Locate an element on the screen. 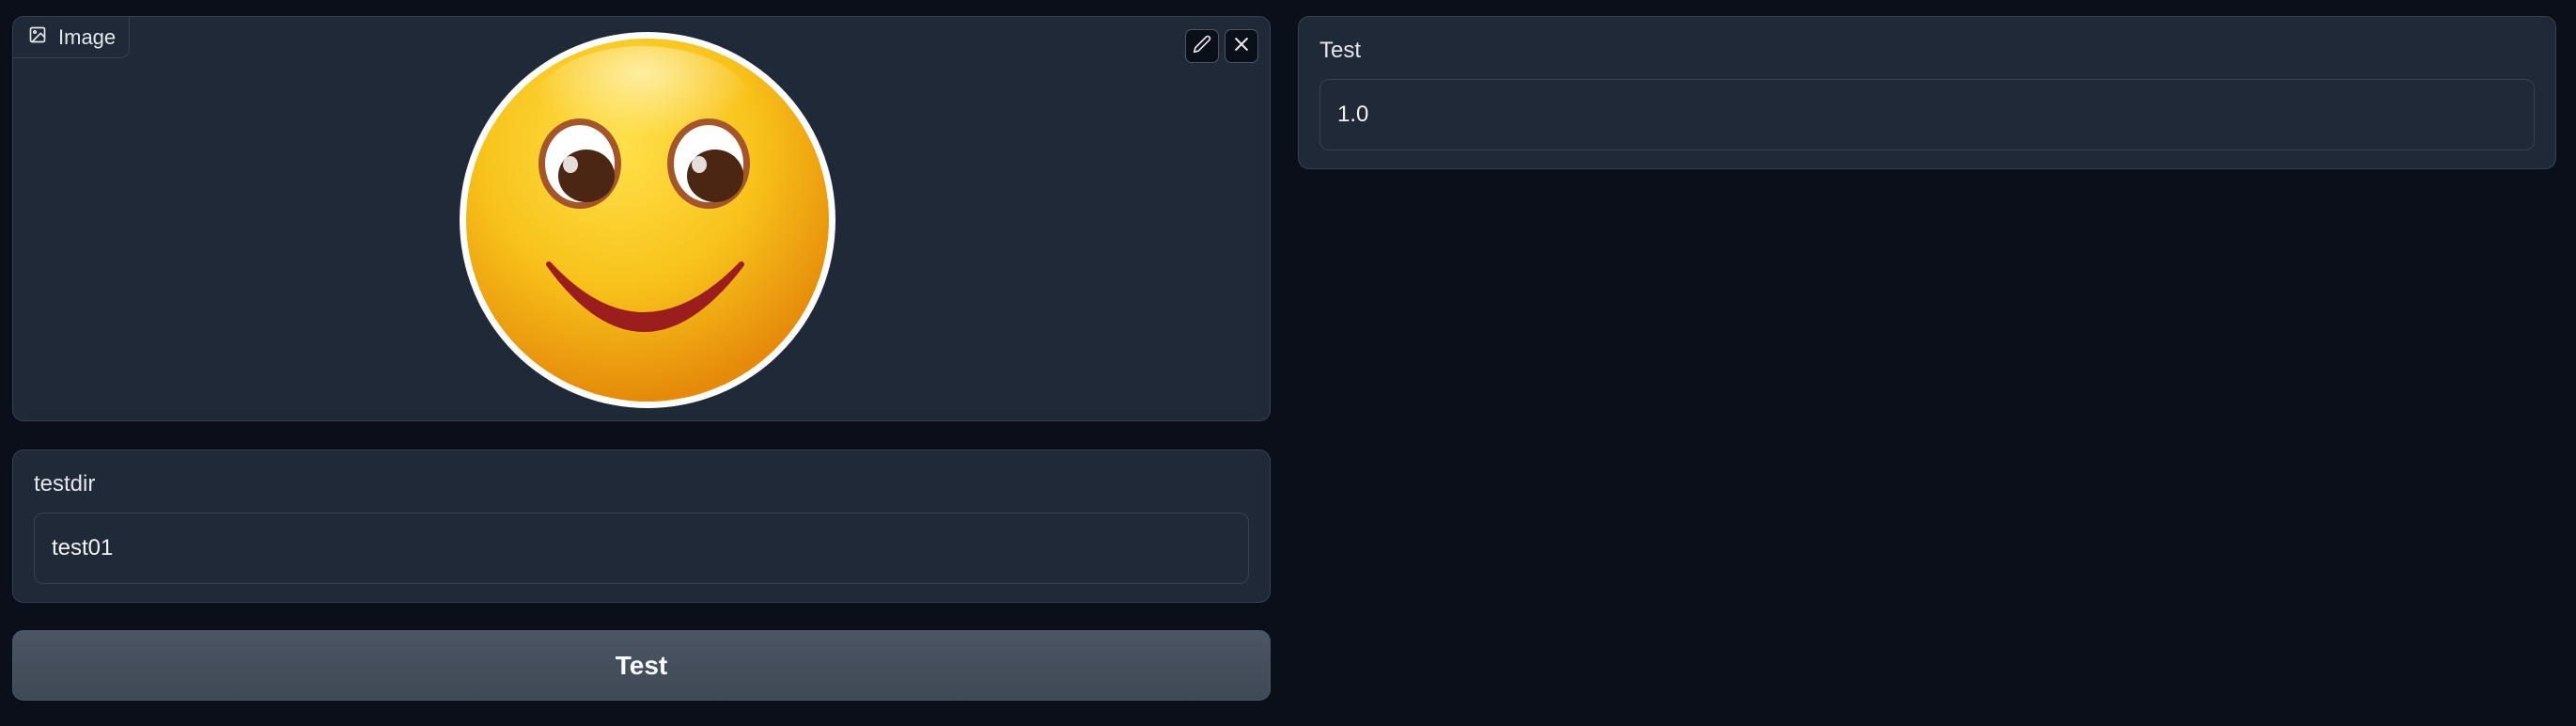 The width and height of the screenshot is (2576, 726). image-label-badge: Image is located at coordinates (72, 38).